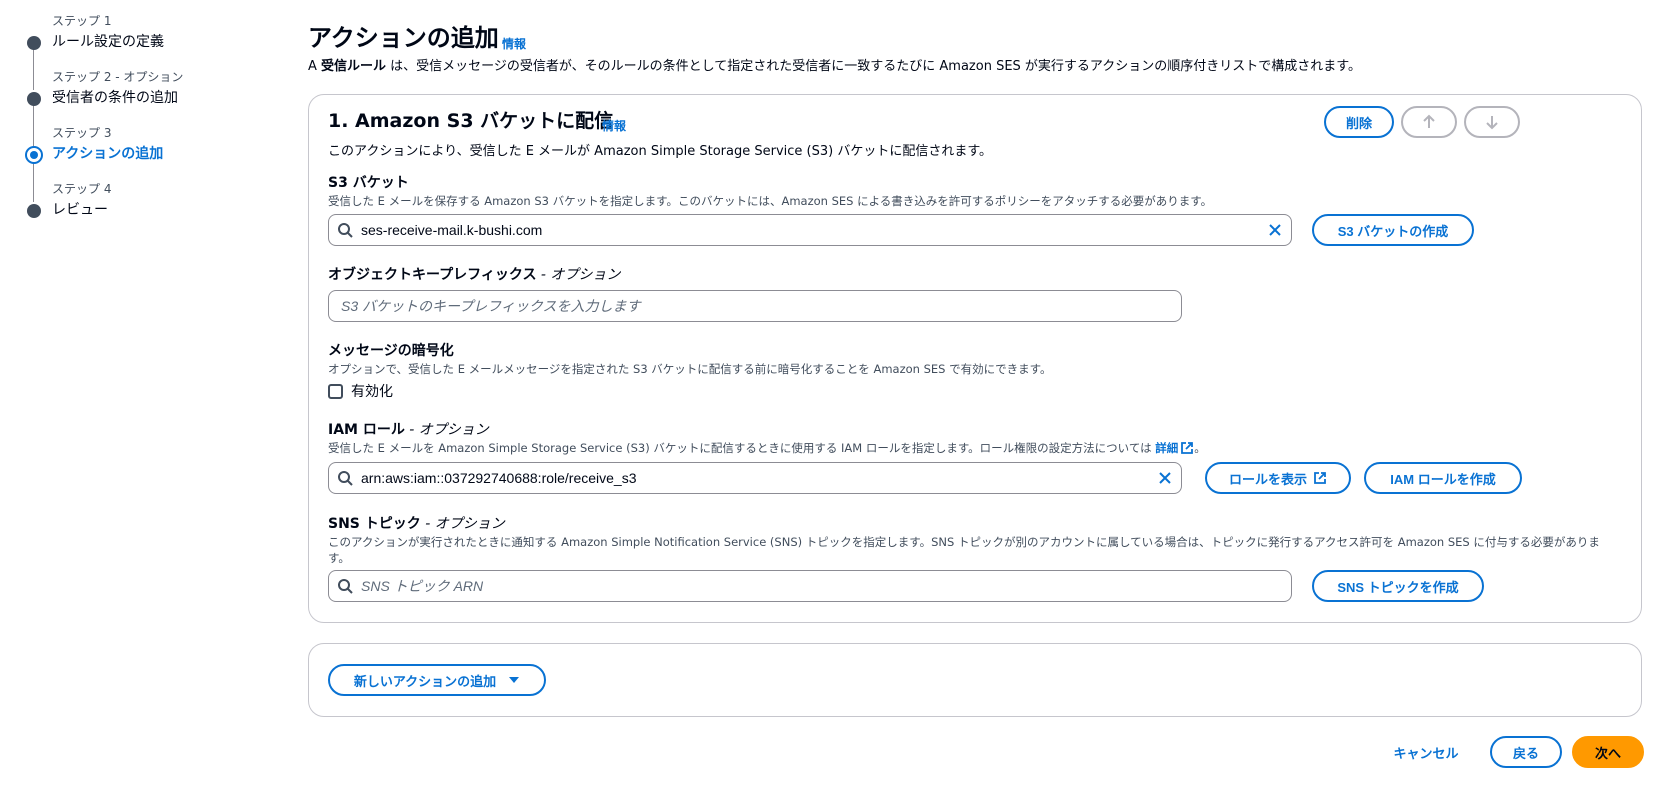 The image size is (1674, 787). I want to click on s3-bucket-value: ses-receive-mail.k-bushi.com, so click(810, 230).